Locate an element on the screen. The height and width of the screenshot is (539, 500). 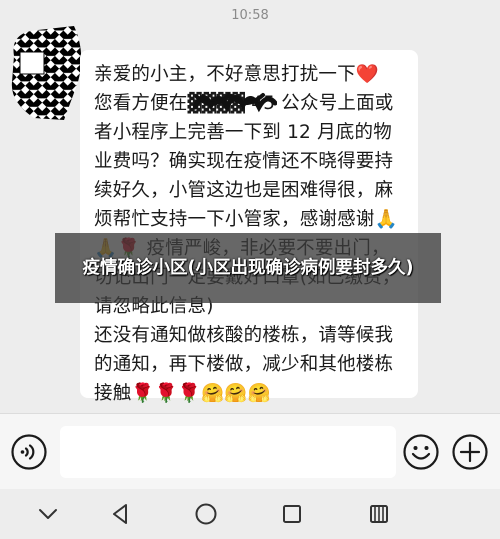
status-time: 10:58 is located at coordinates (250, 15).